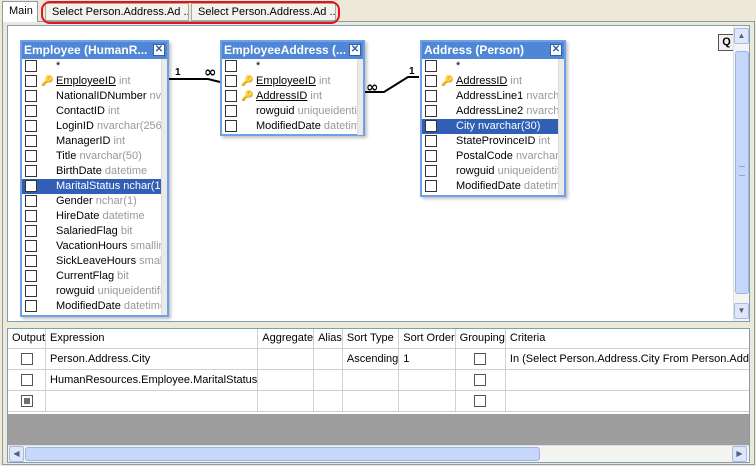 The width and height of the screenshot is (756, 466). I want to click on col-output-header: Output, so click(27, 339).